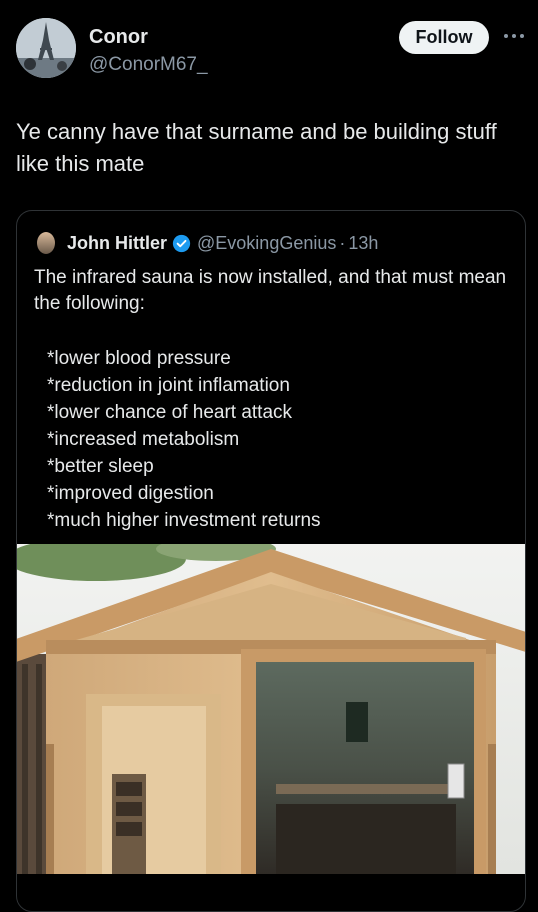 This screenshot has height=912, width=538. I want to click on follow-button: Follow, so click(444, 37).